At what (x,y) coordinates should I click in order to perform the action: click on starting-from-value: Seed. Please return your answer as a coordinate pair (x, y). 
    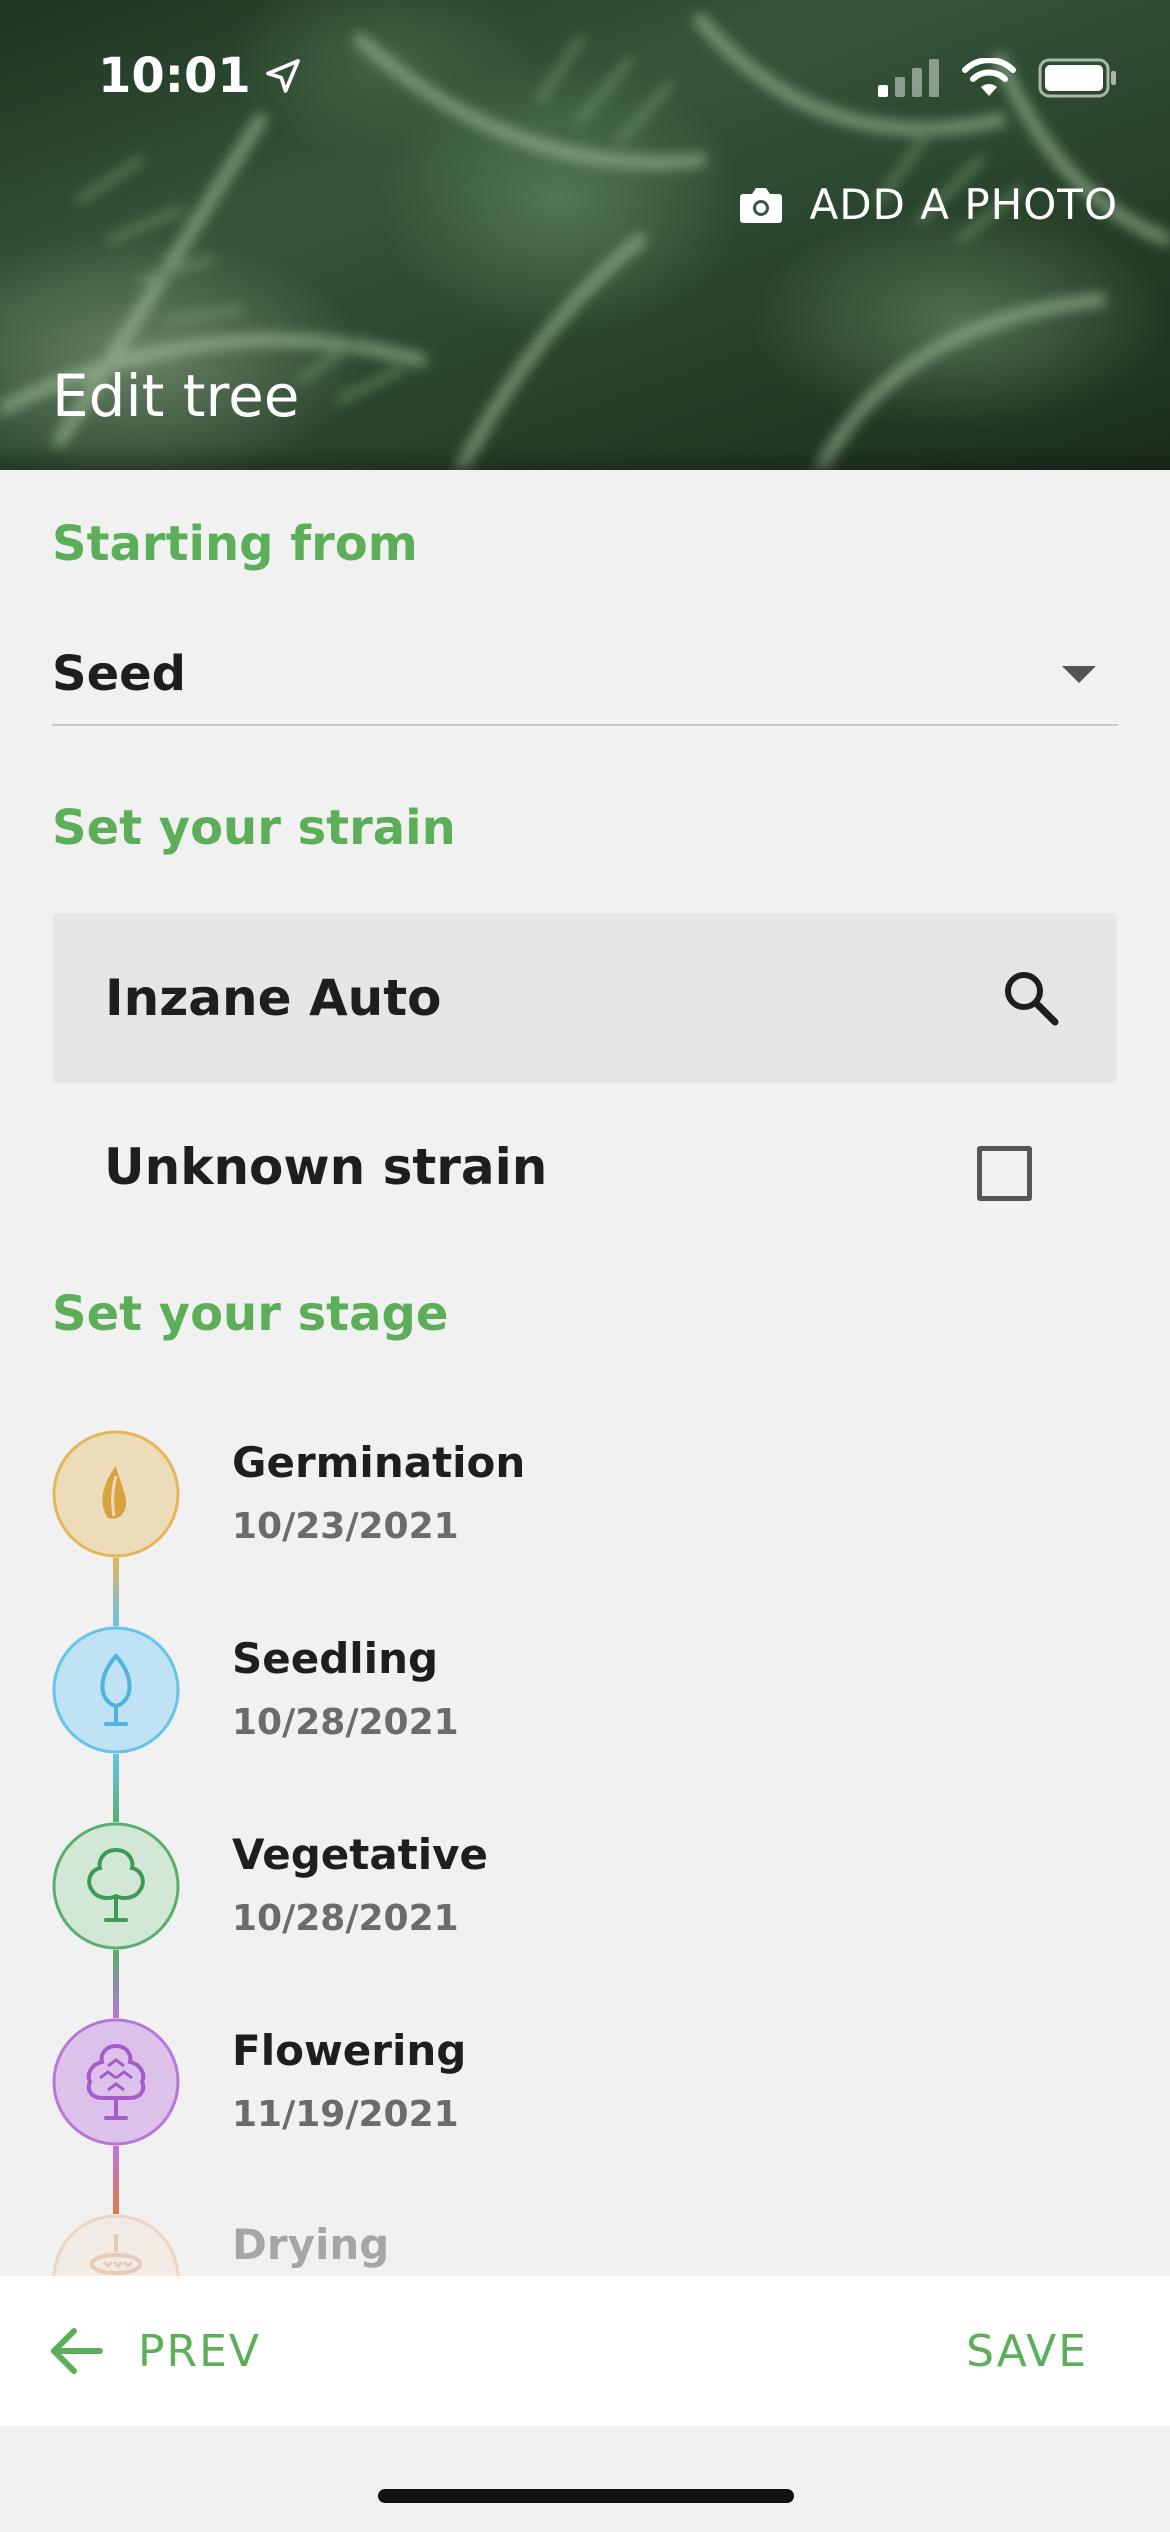
    Looking at the image, I should click on (119, 674).